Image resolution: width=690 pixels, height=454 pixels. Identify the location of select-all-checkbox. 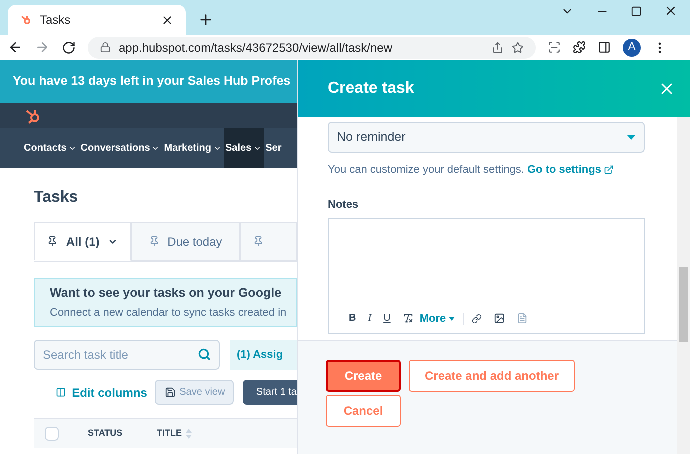
(52, 433).